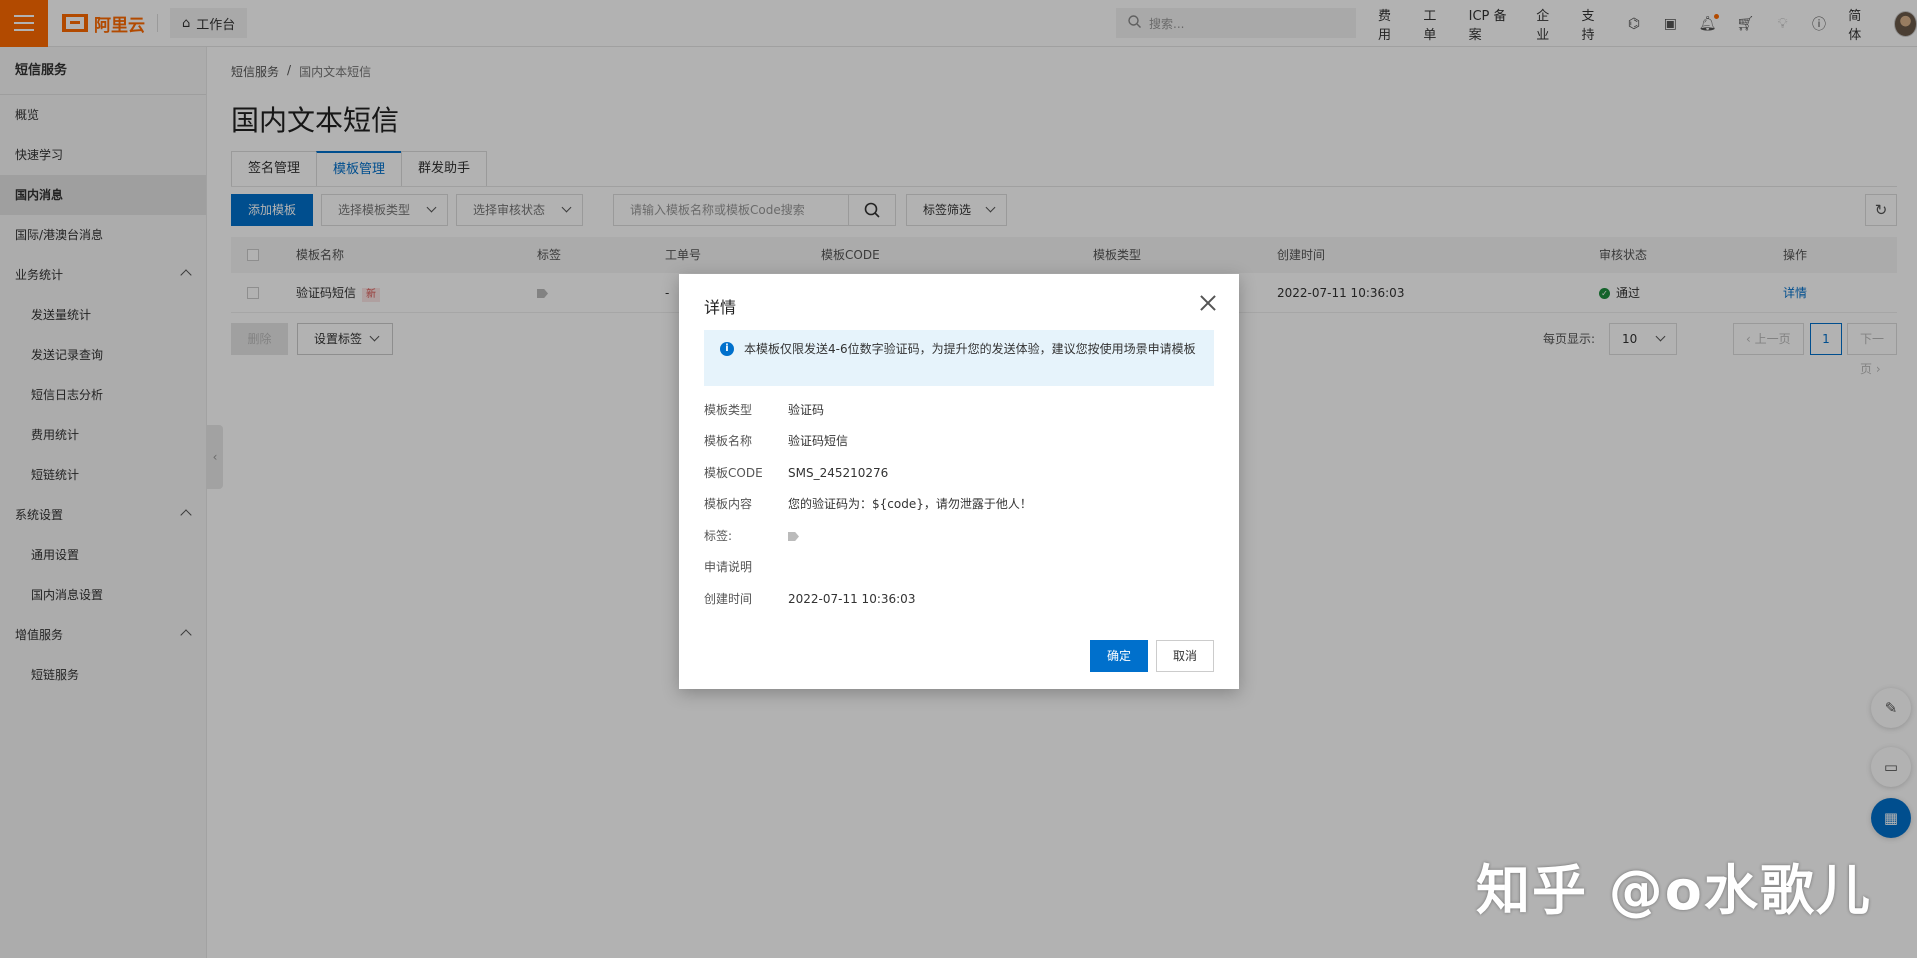  Describe the element at coordinates (970, 349) in the screenshot. I see `notice-text: 本模板仅限发送4-6位数字验证码，为提升您的发送体验，建议您按使用场景申请模板` at that location.